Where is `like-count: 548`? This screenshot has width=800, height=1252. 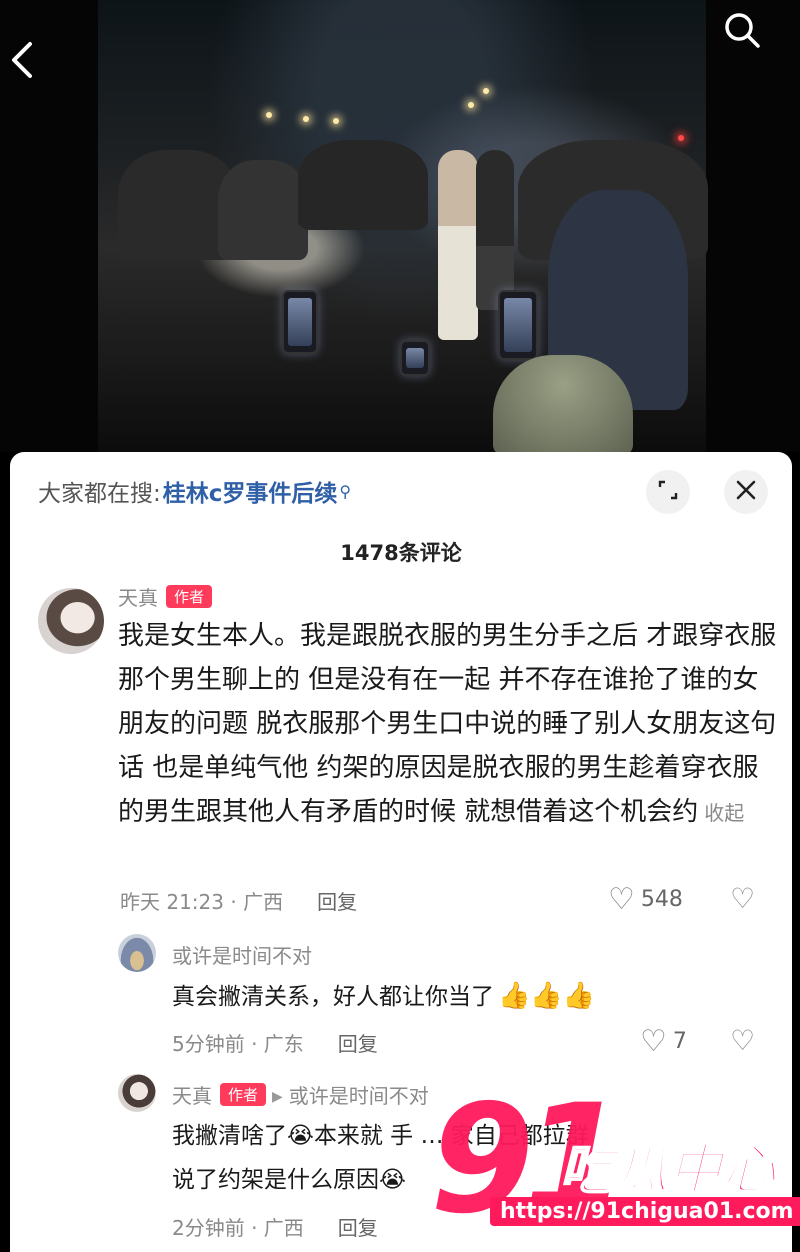 like-count: 548 is located at coordinates (661, 899).